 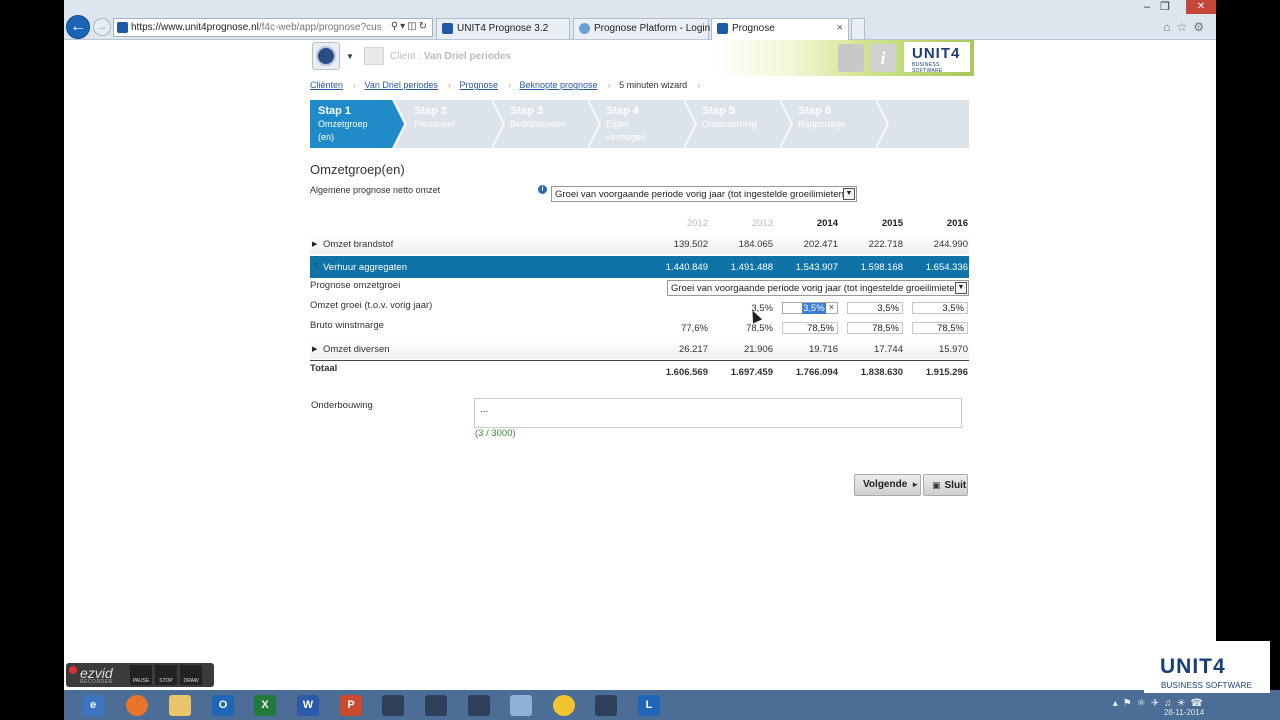 What do you see at coordinates (326, 85) in the screenshot?
I see `breadcrumb-clienten: Cliënten` at bounding box center [326, 85].